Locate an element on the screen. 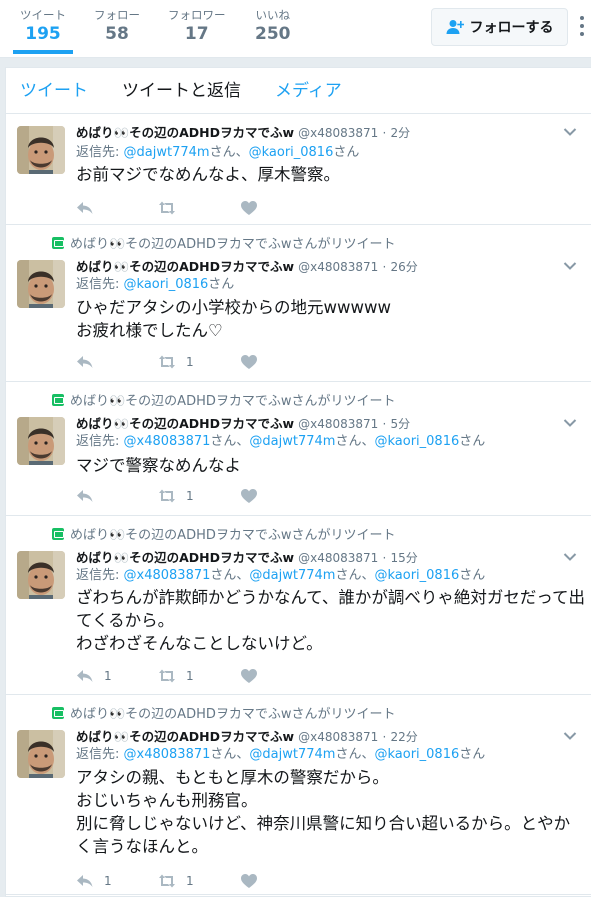 This screenshot has height=897, width=591. stat-following: フォロー 58 is located at coordinates (117, 26).